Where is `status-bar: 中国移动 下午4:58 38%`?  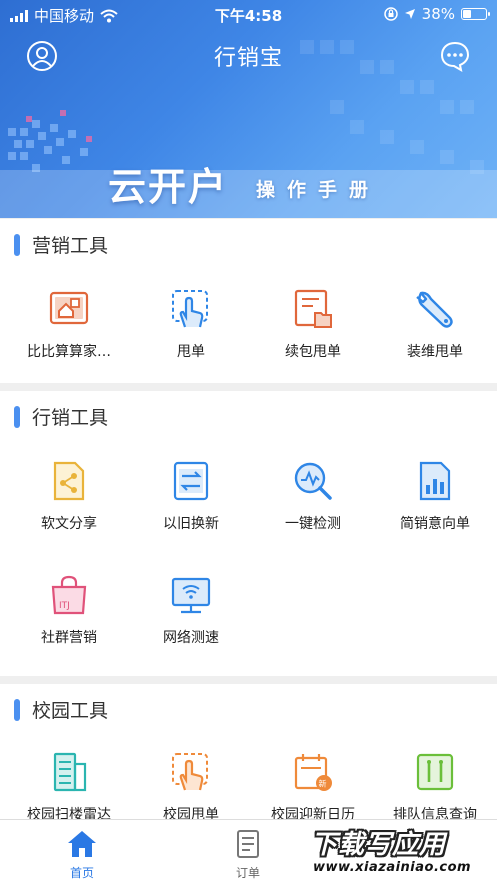
status-bar: 中国移动 下午4:58 38% is located at coordinates (248, 14).